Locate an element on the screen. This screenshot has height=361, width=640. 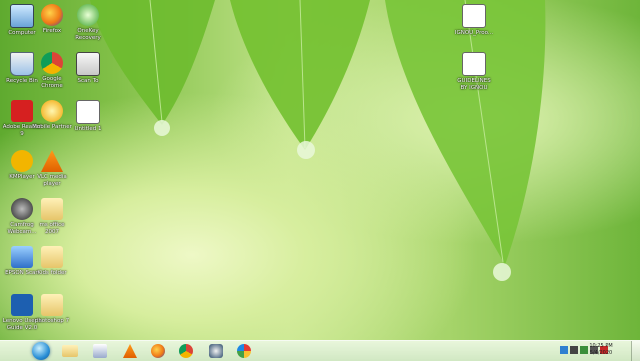
document-icon is located at coordinates (88, 112).